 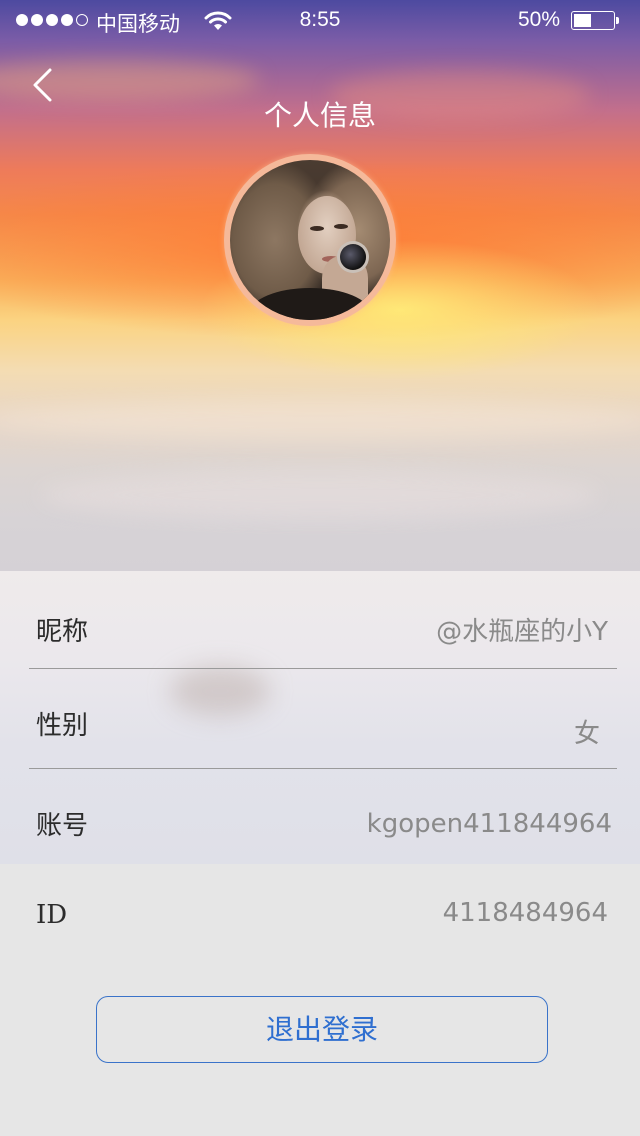 I want to click on gender-label: 性别, so click(x=62, y=726).